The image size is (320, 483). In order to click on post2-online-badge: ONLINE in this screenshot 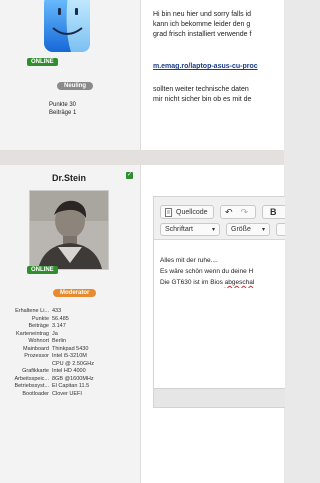, I will do `click(42, 270)`.